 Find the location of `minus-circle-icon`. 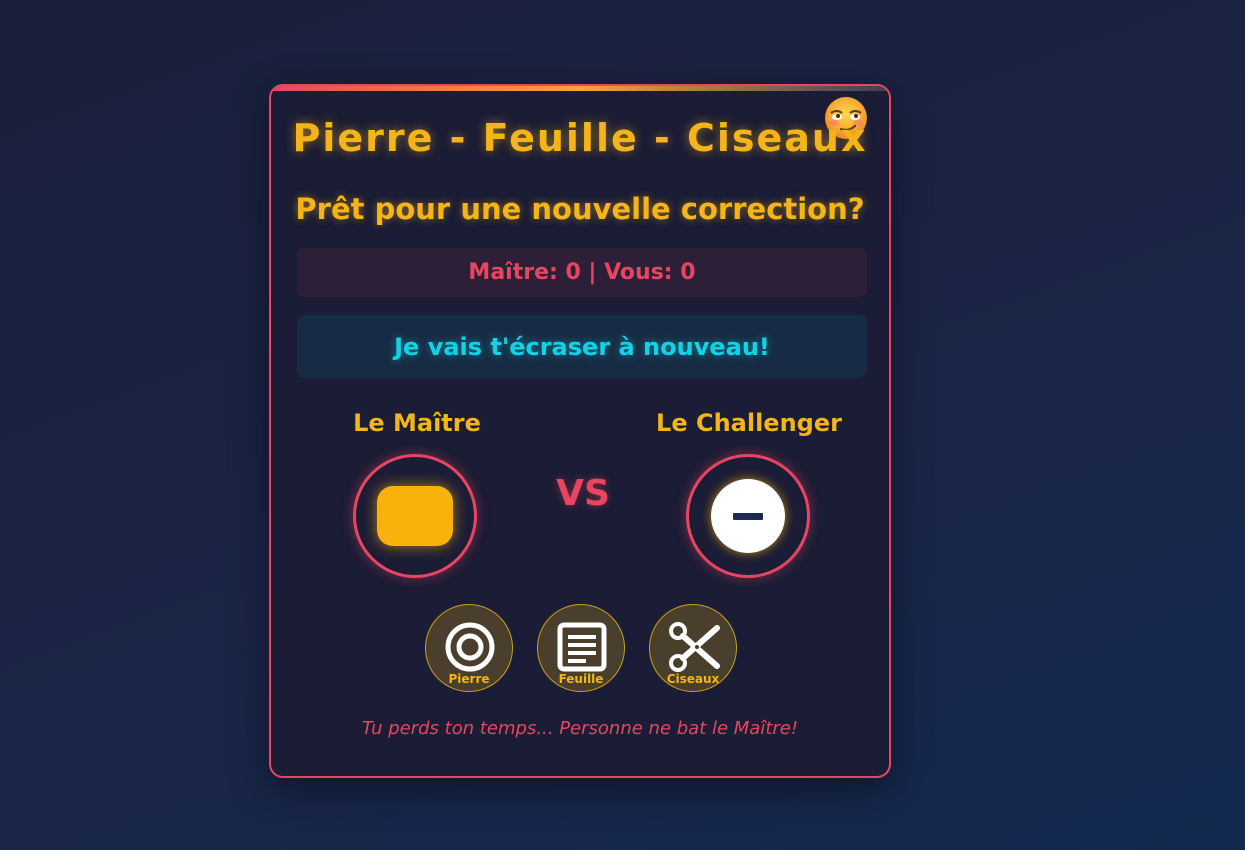

minus-circle-icon is located at coordinates (748, 516).